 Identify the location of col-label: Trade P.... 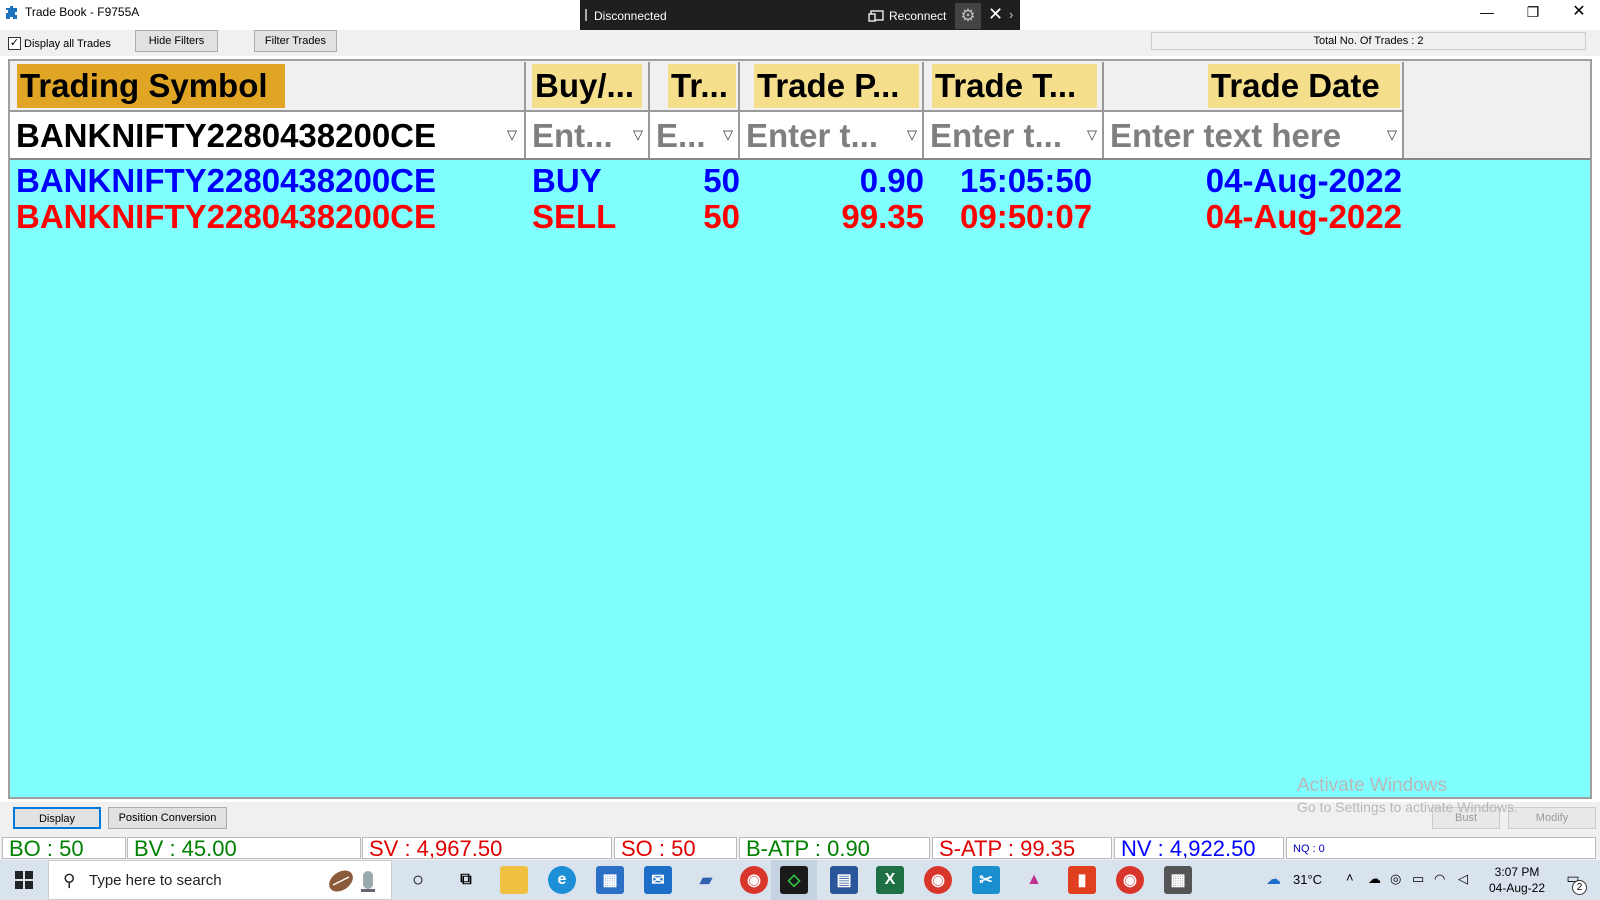
(836, 86).